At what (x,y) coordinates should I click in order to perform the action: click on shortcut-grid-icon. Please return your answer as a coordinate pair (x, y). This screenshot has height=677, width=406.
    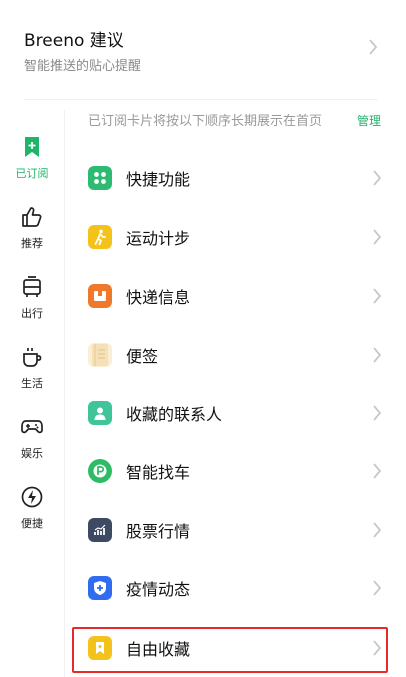
    Looking at the image, I should click on (100, 178).